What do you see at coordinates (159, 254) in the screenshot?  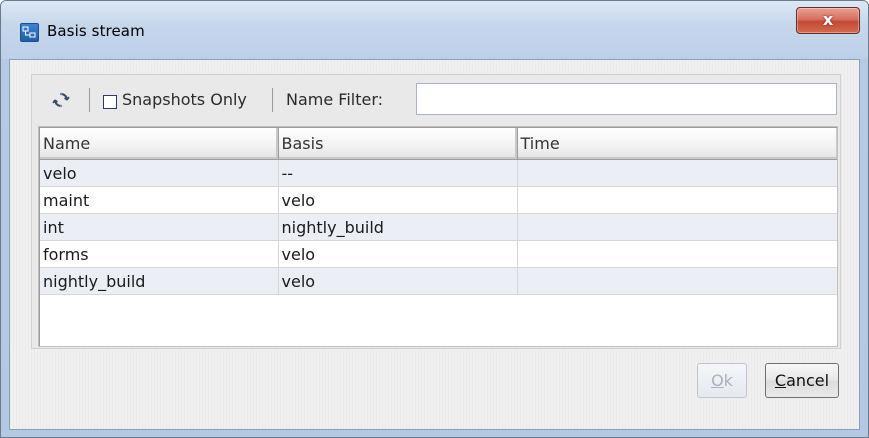 I see `cell-name: forms` at bounding box center [159, 254].